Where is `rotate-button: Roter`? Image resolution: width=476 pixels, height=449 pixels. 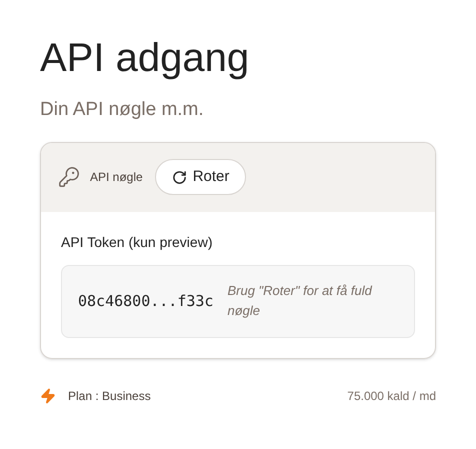
rotate-button: Roter is located at coordinates (200, 177).